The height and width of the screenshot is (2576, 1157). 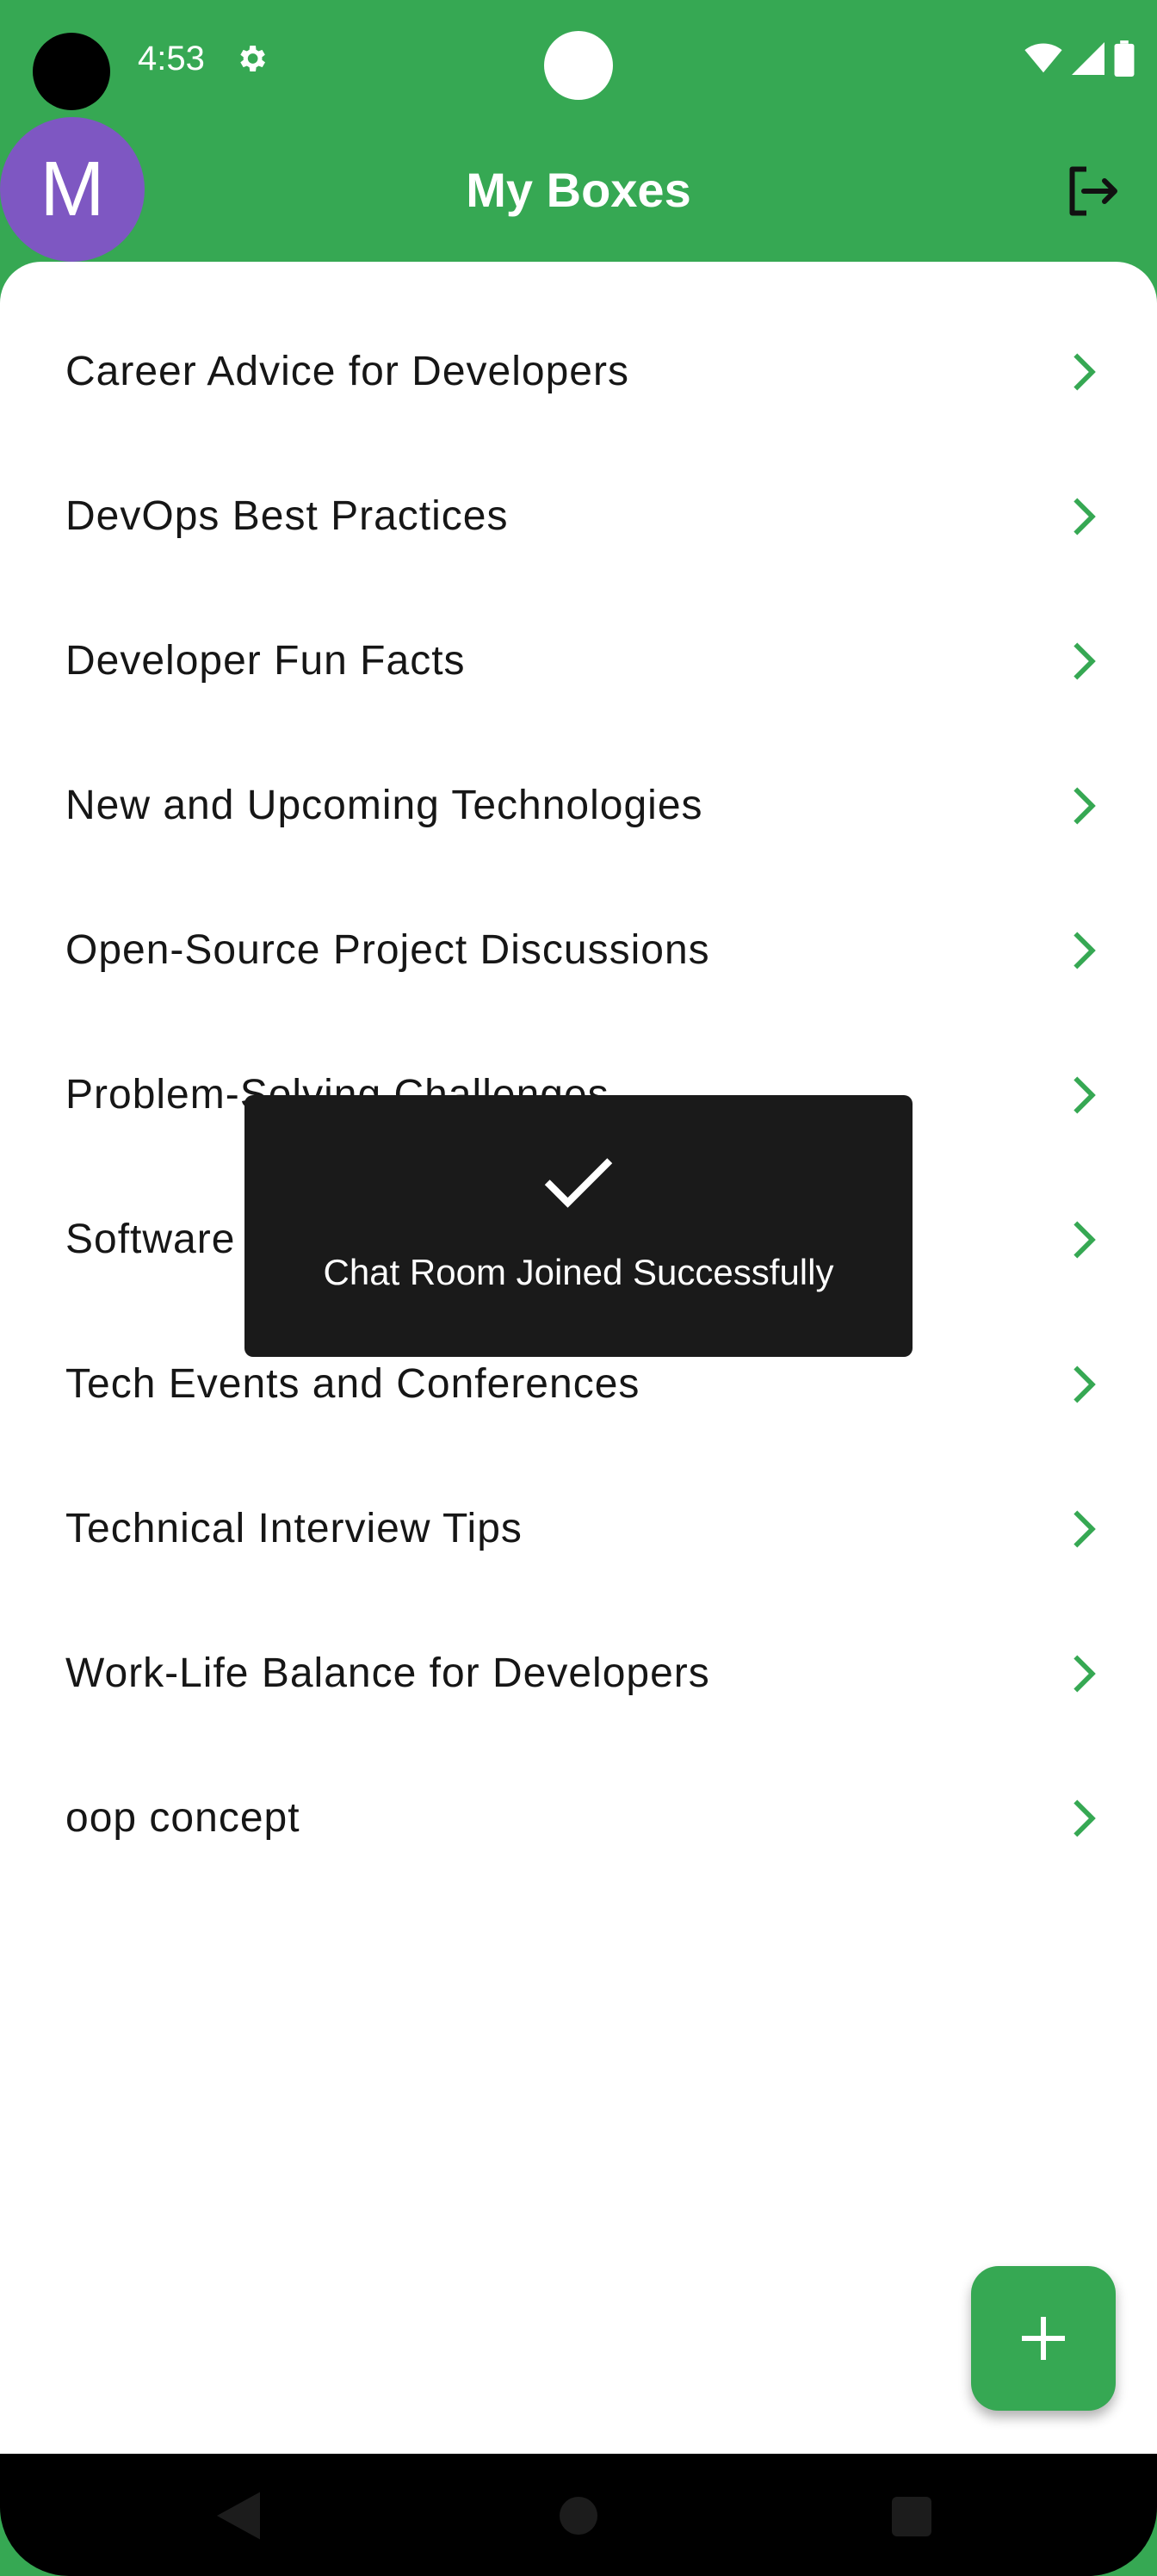 I want to click on box-title: Open-Source Project Discussions, so click(x=388, y=950).